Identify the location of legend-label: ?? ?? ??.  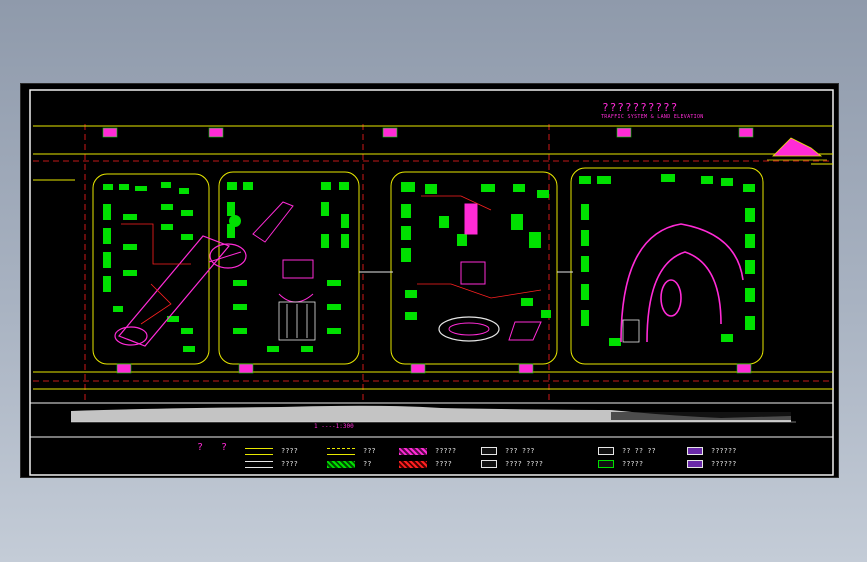
(639, 451).